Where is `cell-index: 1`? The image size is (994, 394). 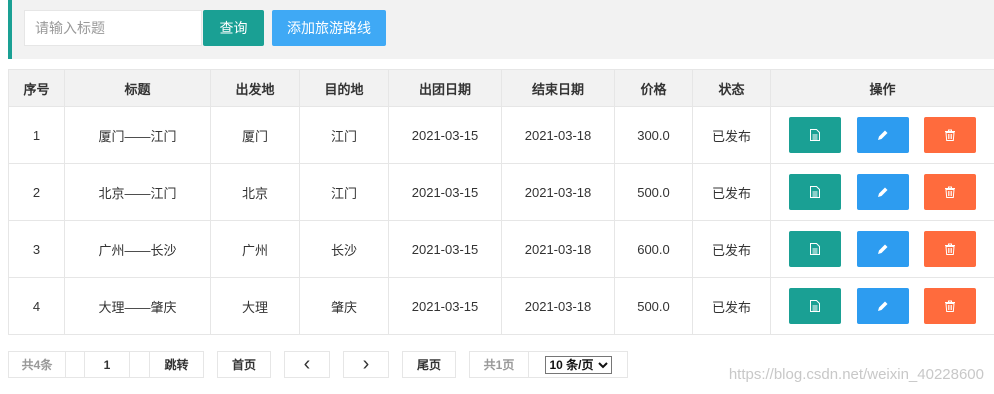
cell-index: 1 is located at coordinates (36, 135).